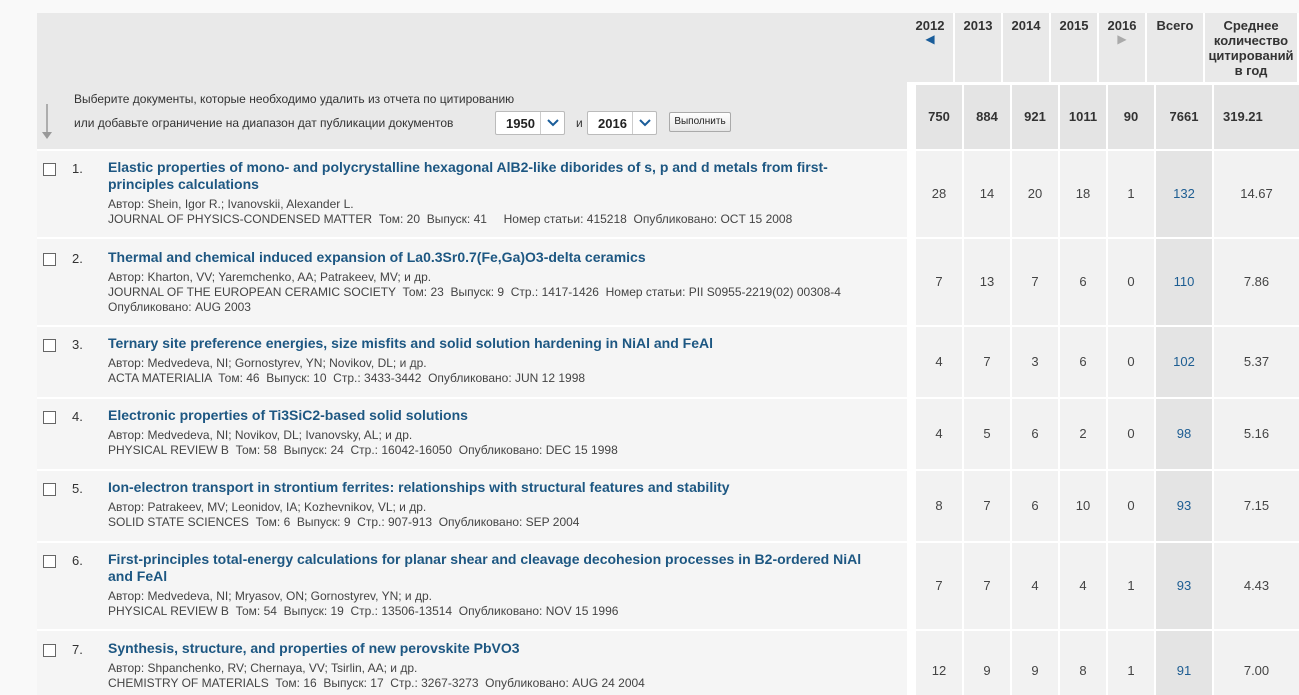 Image resolution: width=1299 pixels, height=695 pixels. What do you see at coordinates (1256, 434) in the screenshot?
I see `citations-average: 5.16` at bounding box center [1256, 434].